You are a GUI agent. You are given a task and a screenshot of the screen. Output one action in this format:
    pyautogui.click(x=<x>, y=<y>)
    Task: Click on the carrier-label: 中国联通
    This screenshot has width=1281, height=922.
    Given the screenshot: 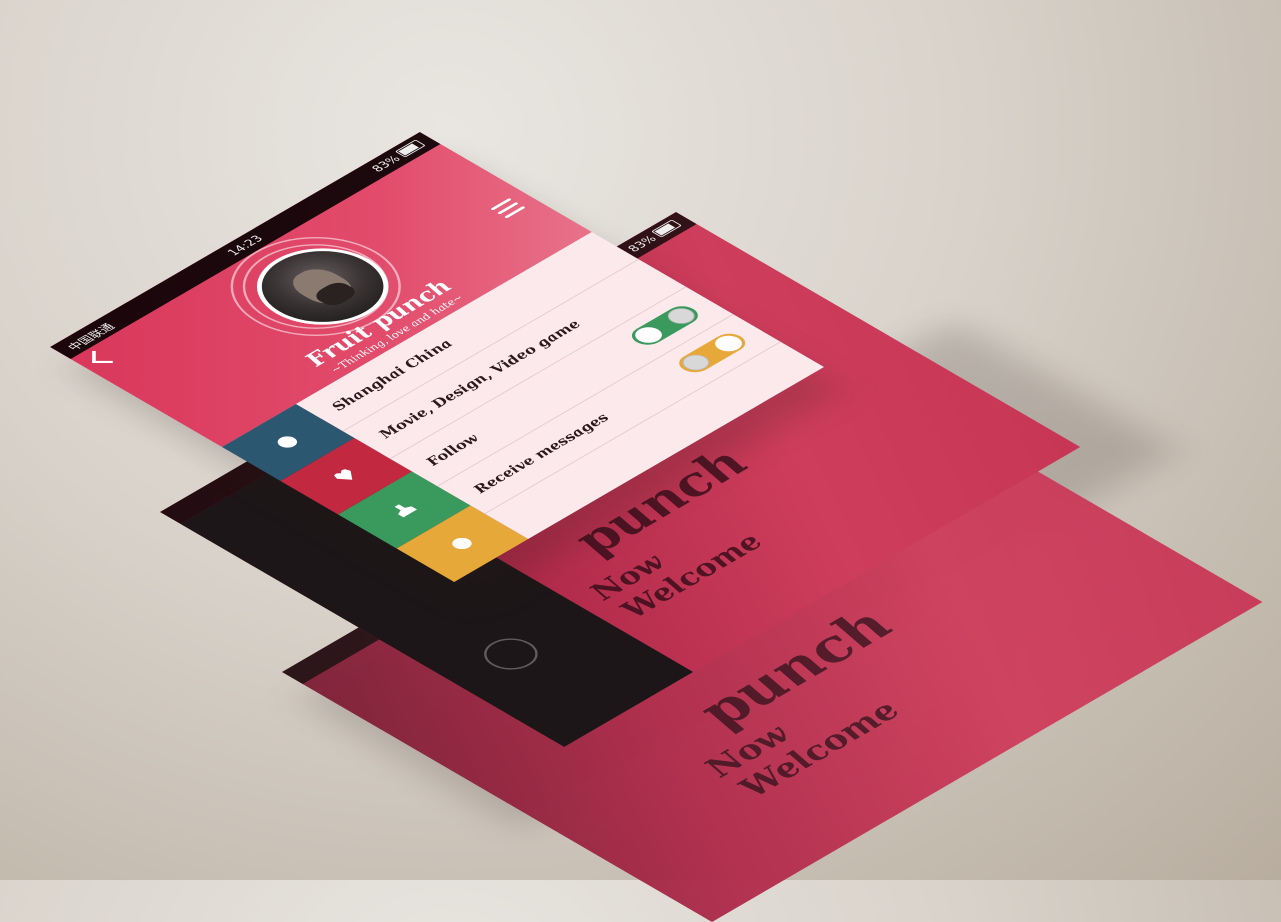 What is the action you would take?
    pyautogui.click(x=91, y=337)
    